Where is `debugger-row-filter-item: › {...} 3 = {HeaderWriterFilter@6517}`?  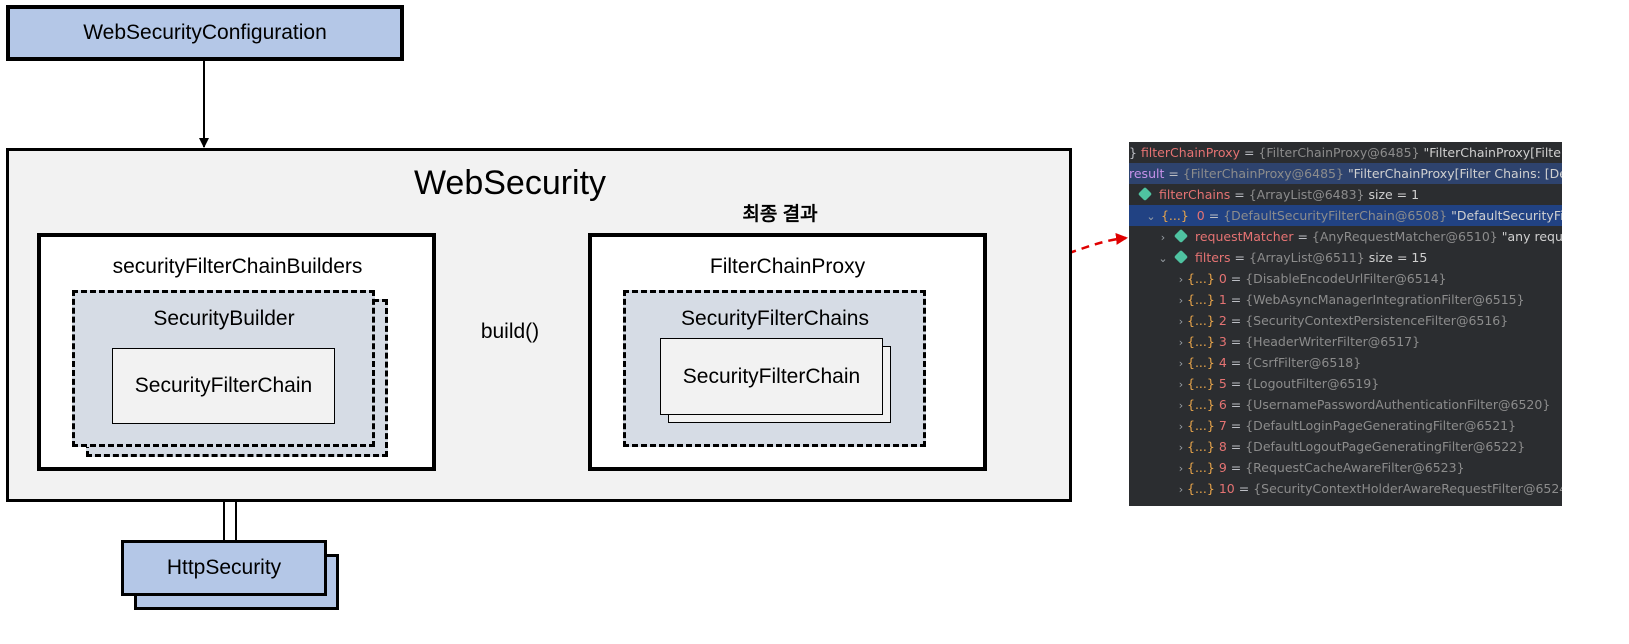
debugger-row-filter-item: › {...} 3 = {HeaderWriterFilter@6517} is located at coordinates (1345, 341).